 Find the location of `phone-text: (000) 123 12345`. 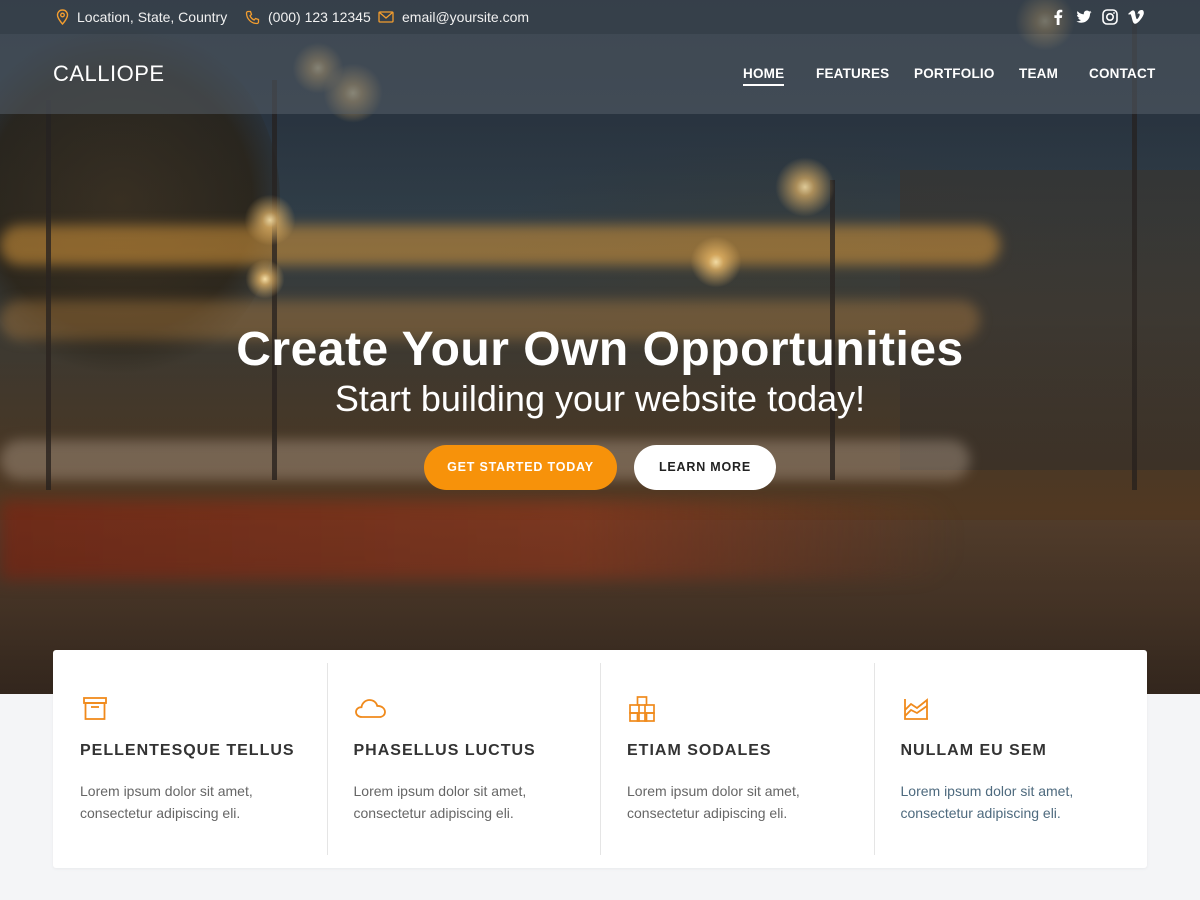

phone-text: (000) 123 12345 is located at coordinates (319, 17).